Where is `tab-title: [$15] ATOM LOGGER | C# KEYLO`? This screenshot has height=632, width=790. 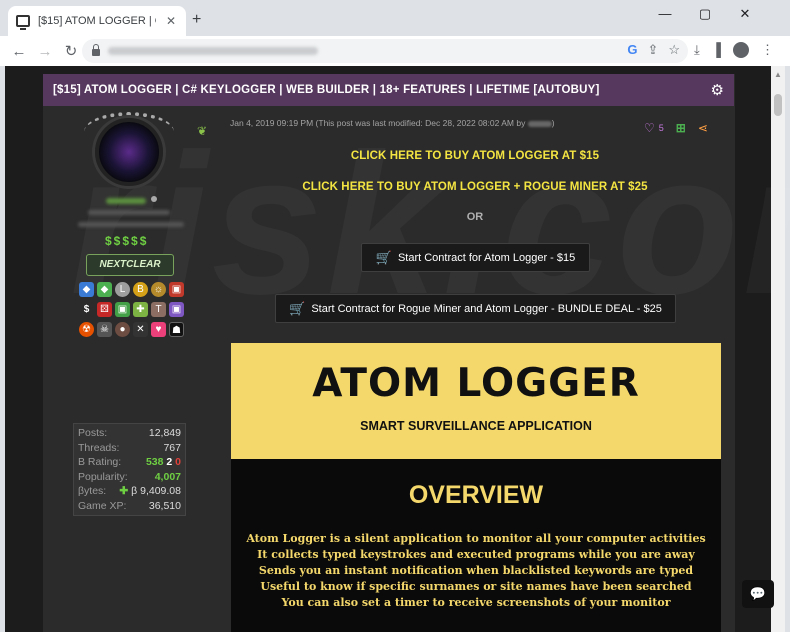
tab-title: [$15] ATOM LOGGER | C# KEYLO is located at coordinates (97, 21).